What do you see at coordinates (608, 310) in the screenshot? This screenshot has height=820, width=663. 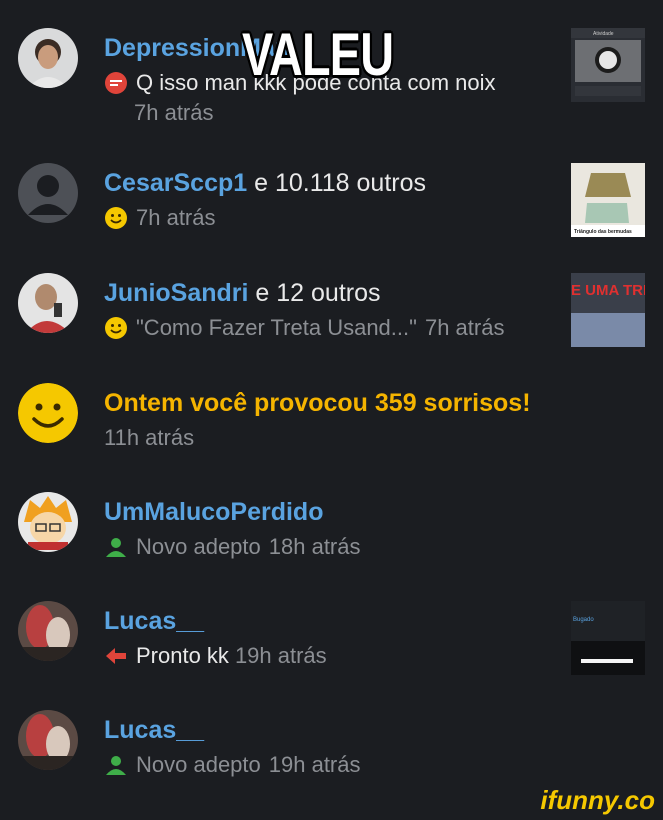 I see `post-thumbnail: E UMA TRE AQUI` at bounding box center [608, 310].